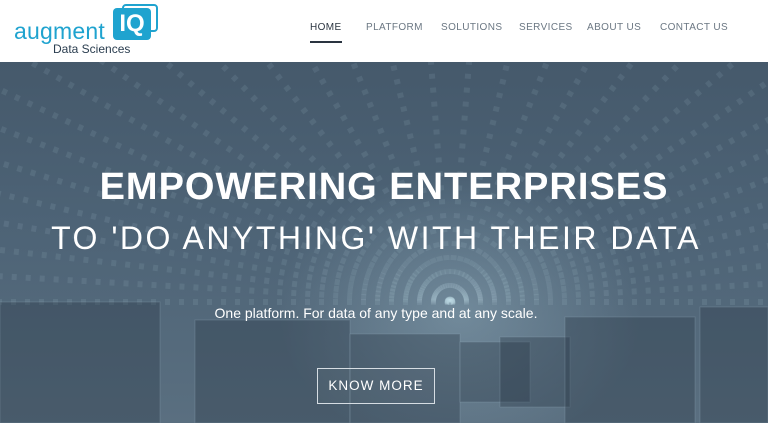  I want to click on nav-platform-label: PLATFORM, so click(394, 27).